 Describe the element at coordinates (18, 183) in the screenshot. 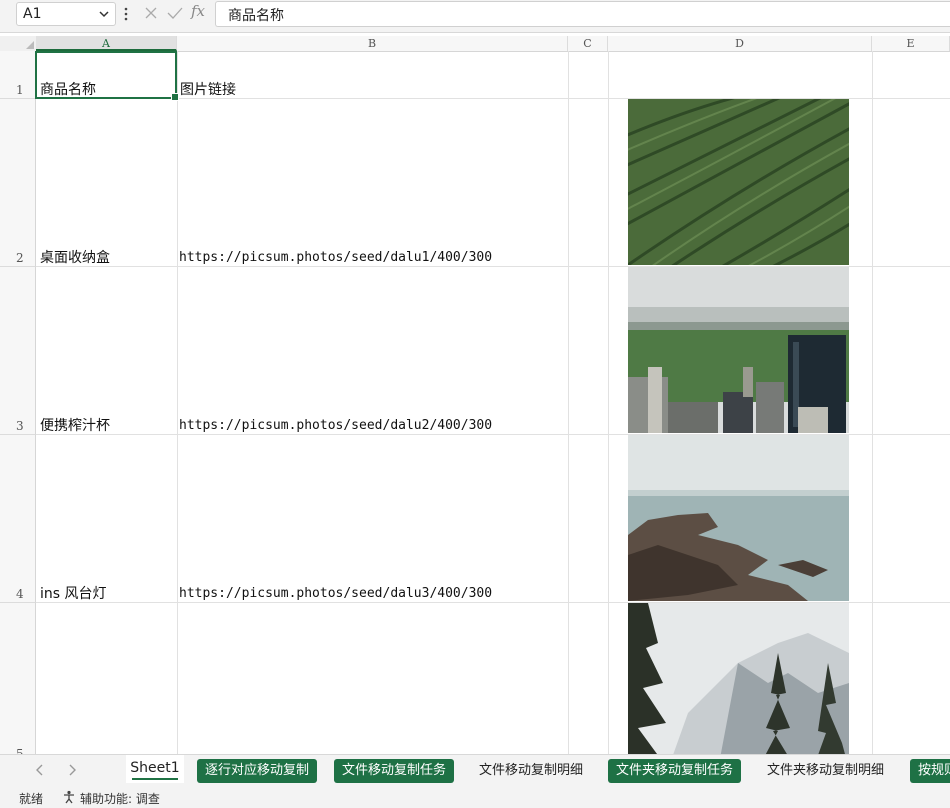

I see `row-header-2: 2` at that location.